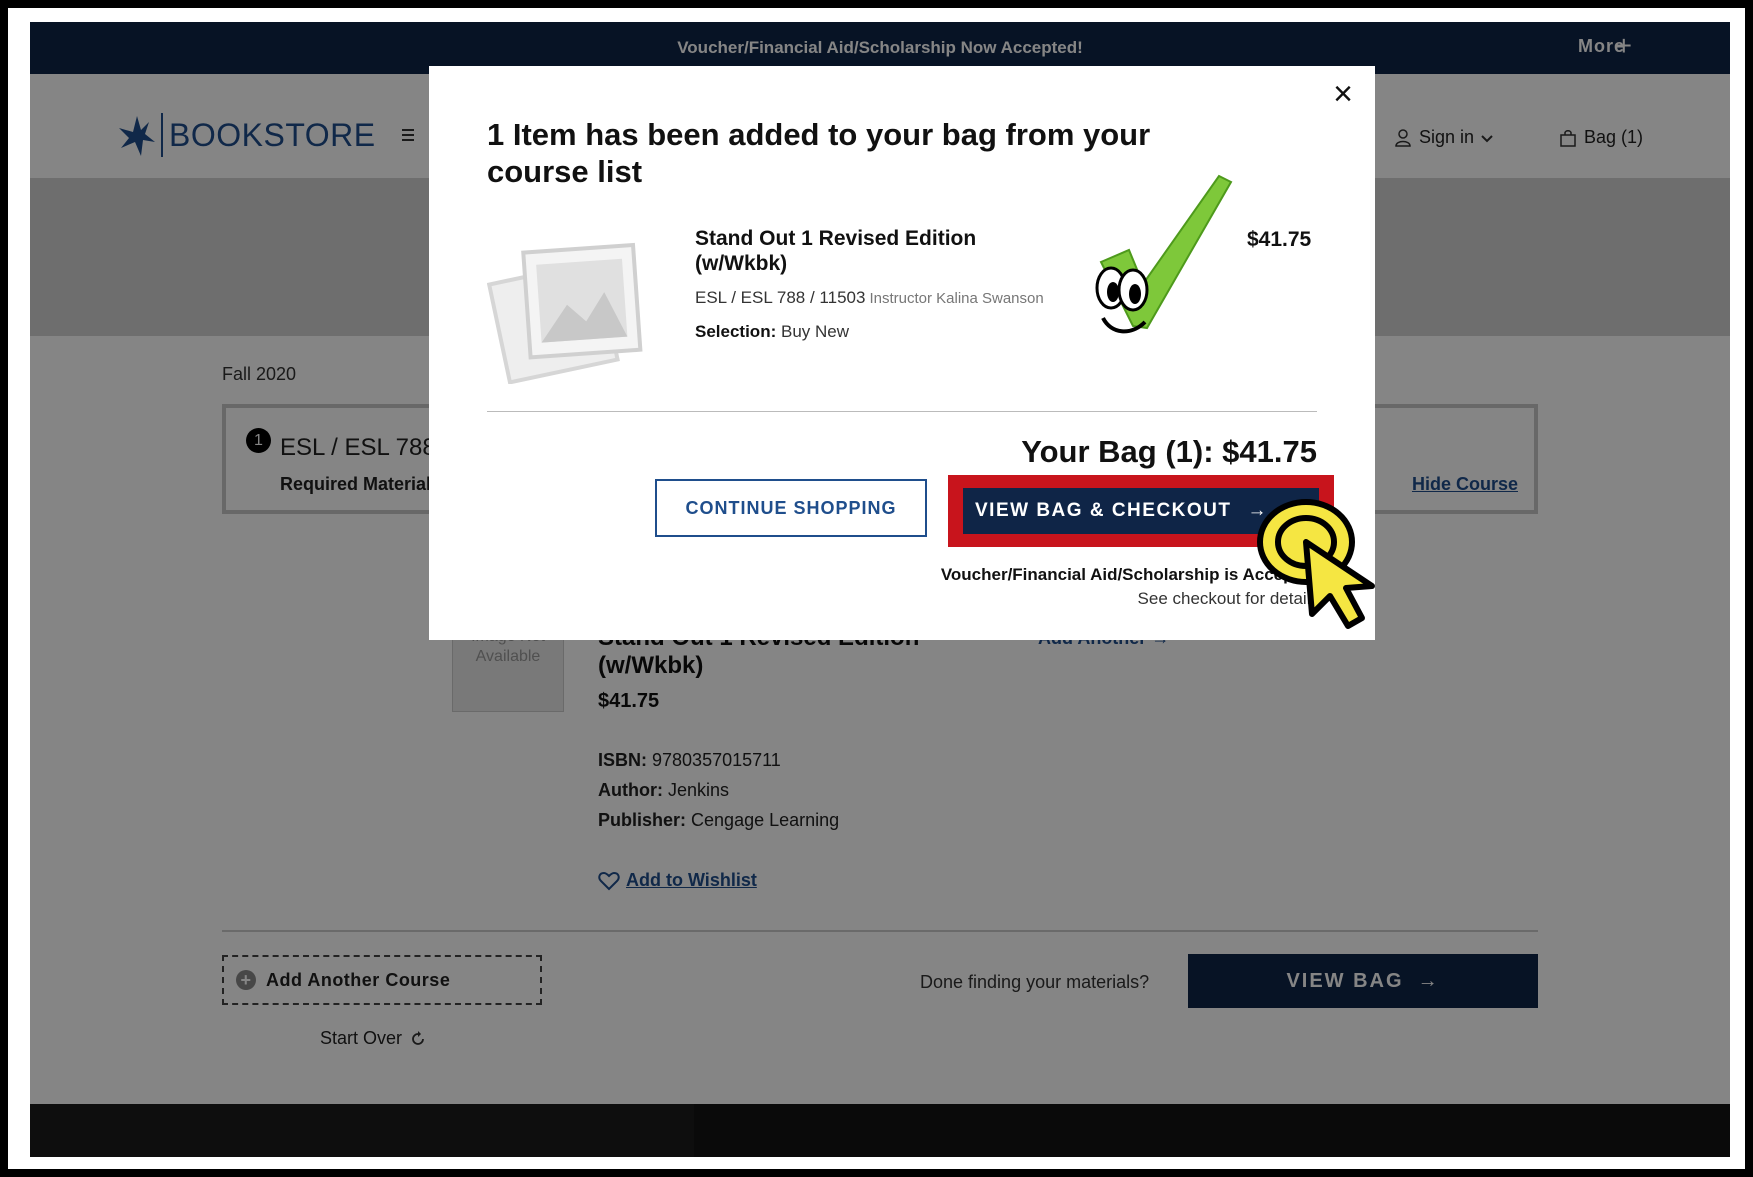  I want to click on image-placeholder-icon, so click(565, 313).